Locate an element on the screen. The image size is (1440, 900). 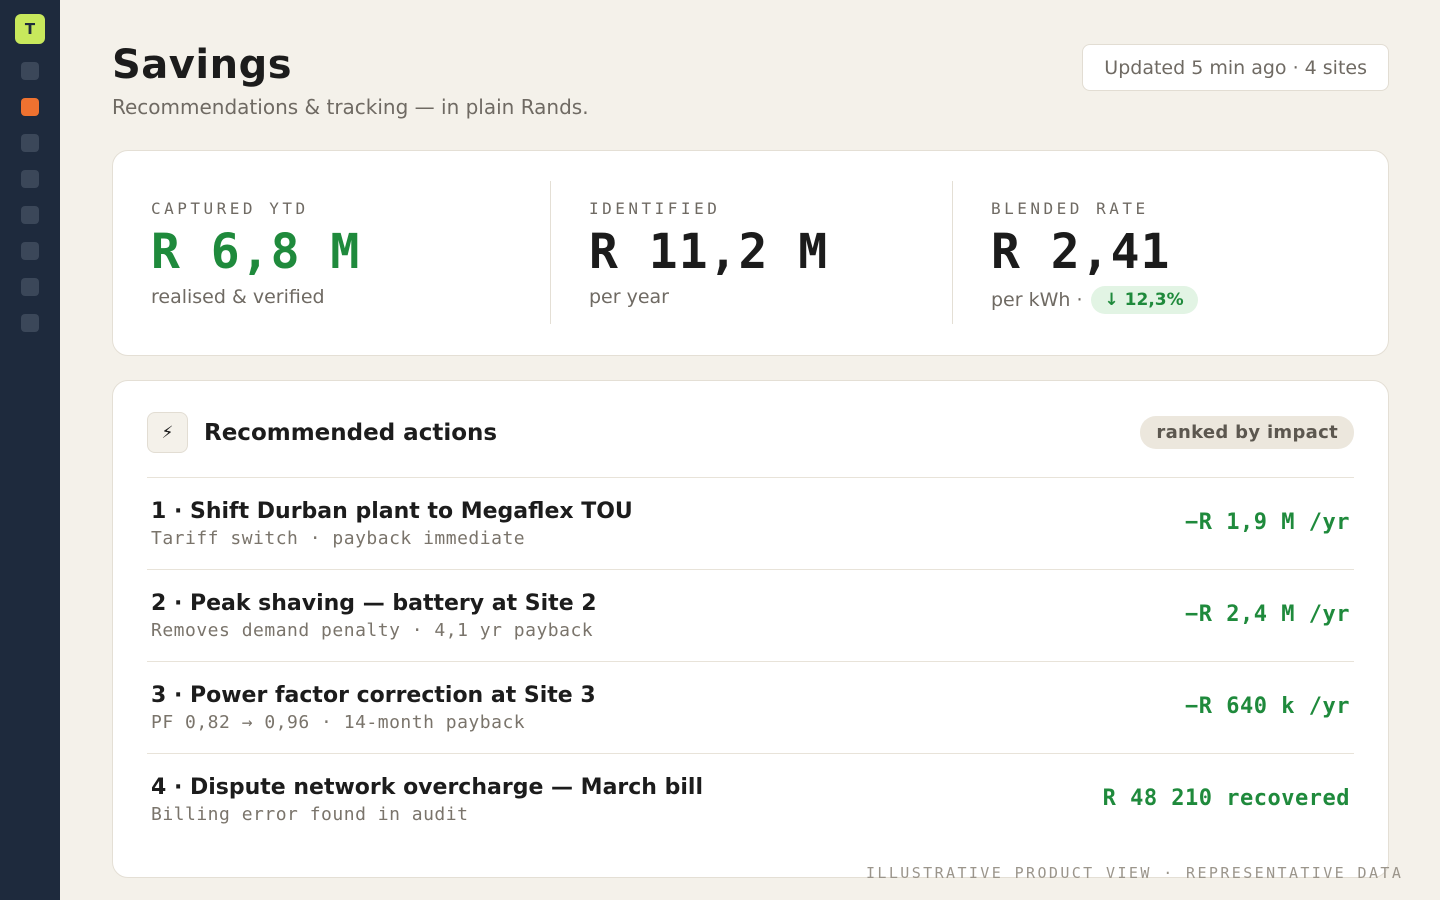
kpi-label: BLENDED RATE is located at coordinates (1070, 208).